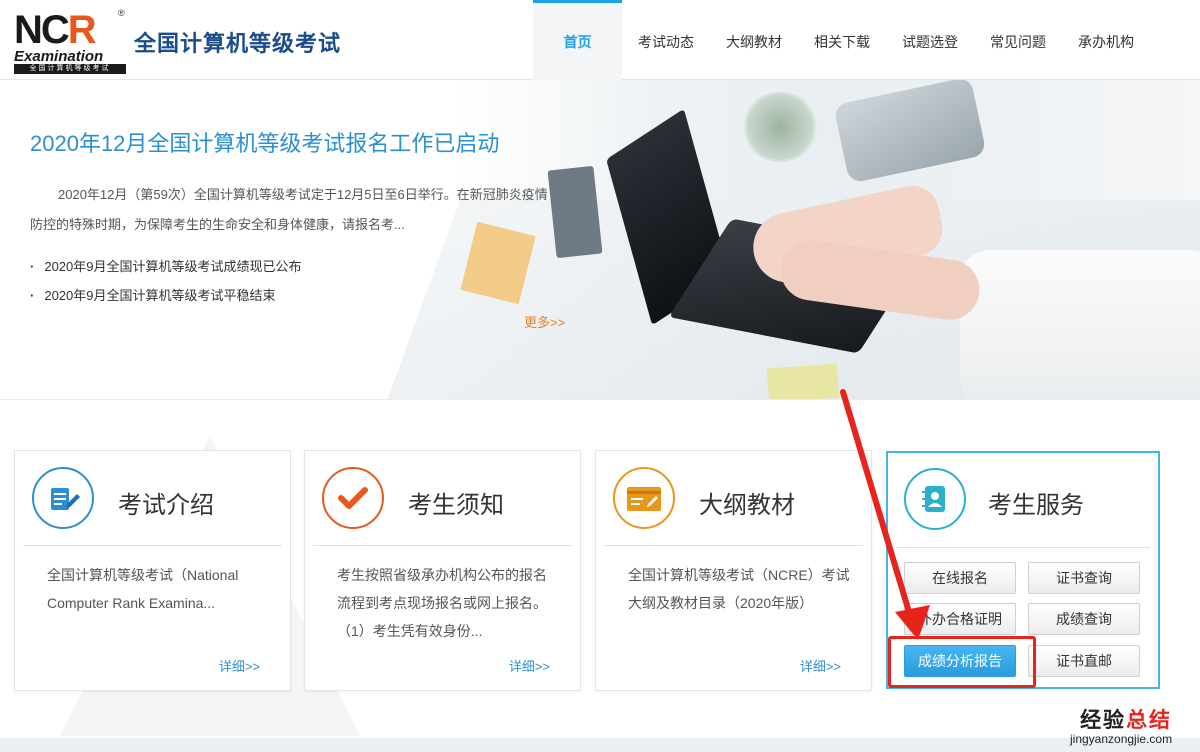 The height and width of the screenshot is (752, 1200). I want to click on banner-plant-image, so click(780, 127).